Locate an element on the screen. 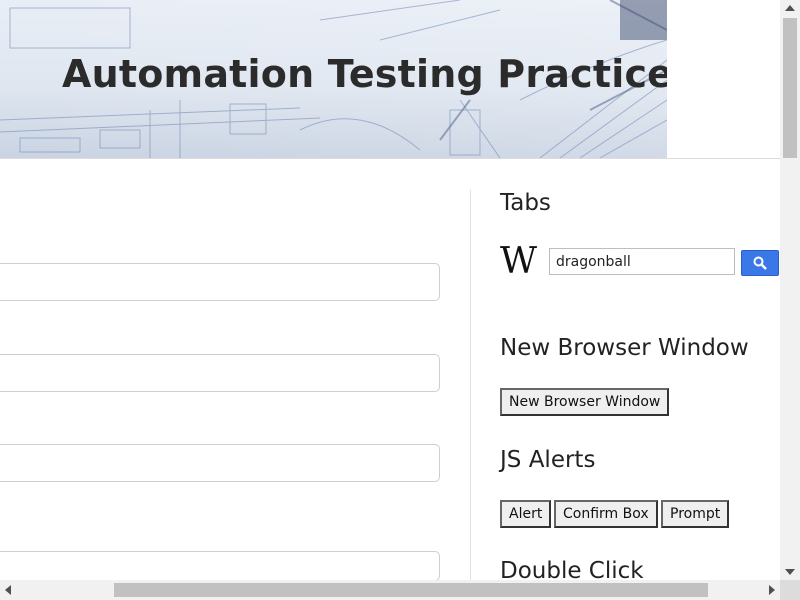 Image resolution: width=800 pixels, height=600 pixels. confirm-box-button: Confirm Box is located at coordinates (606, 514).